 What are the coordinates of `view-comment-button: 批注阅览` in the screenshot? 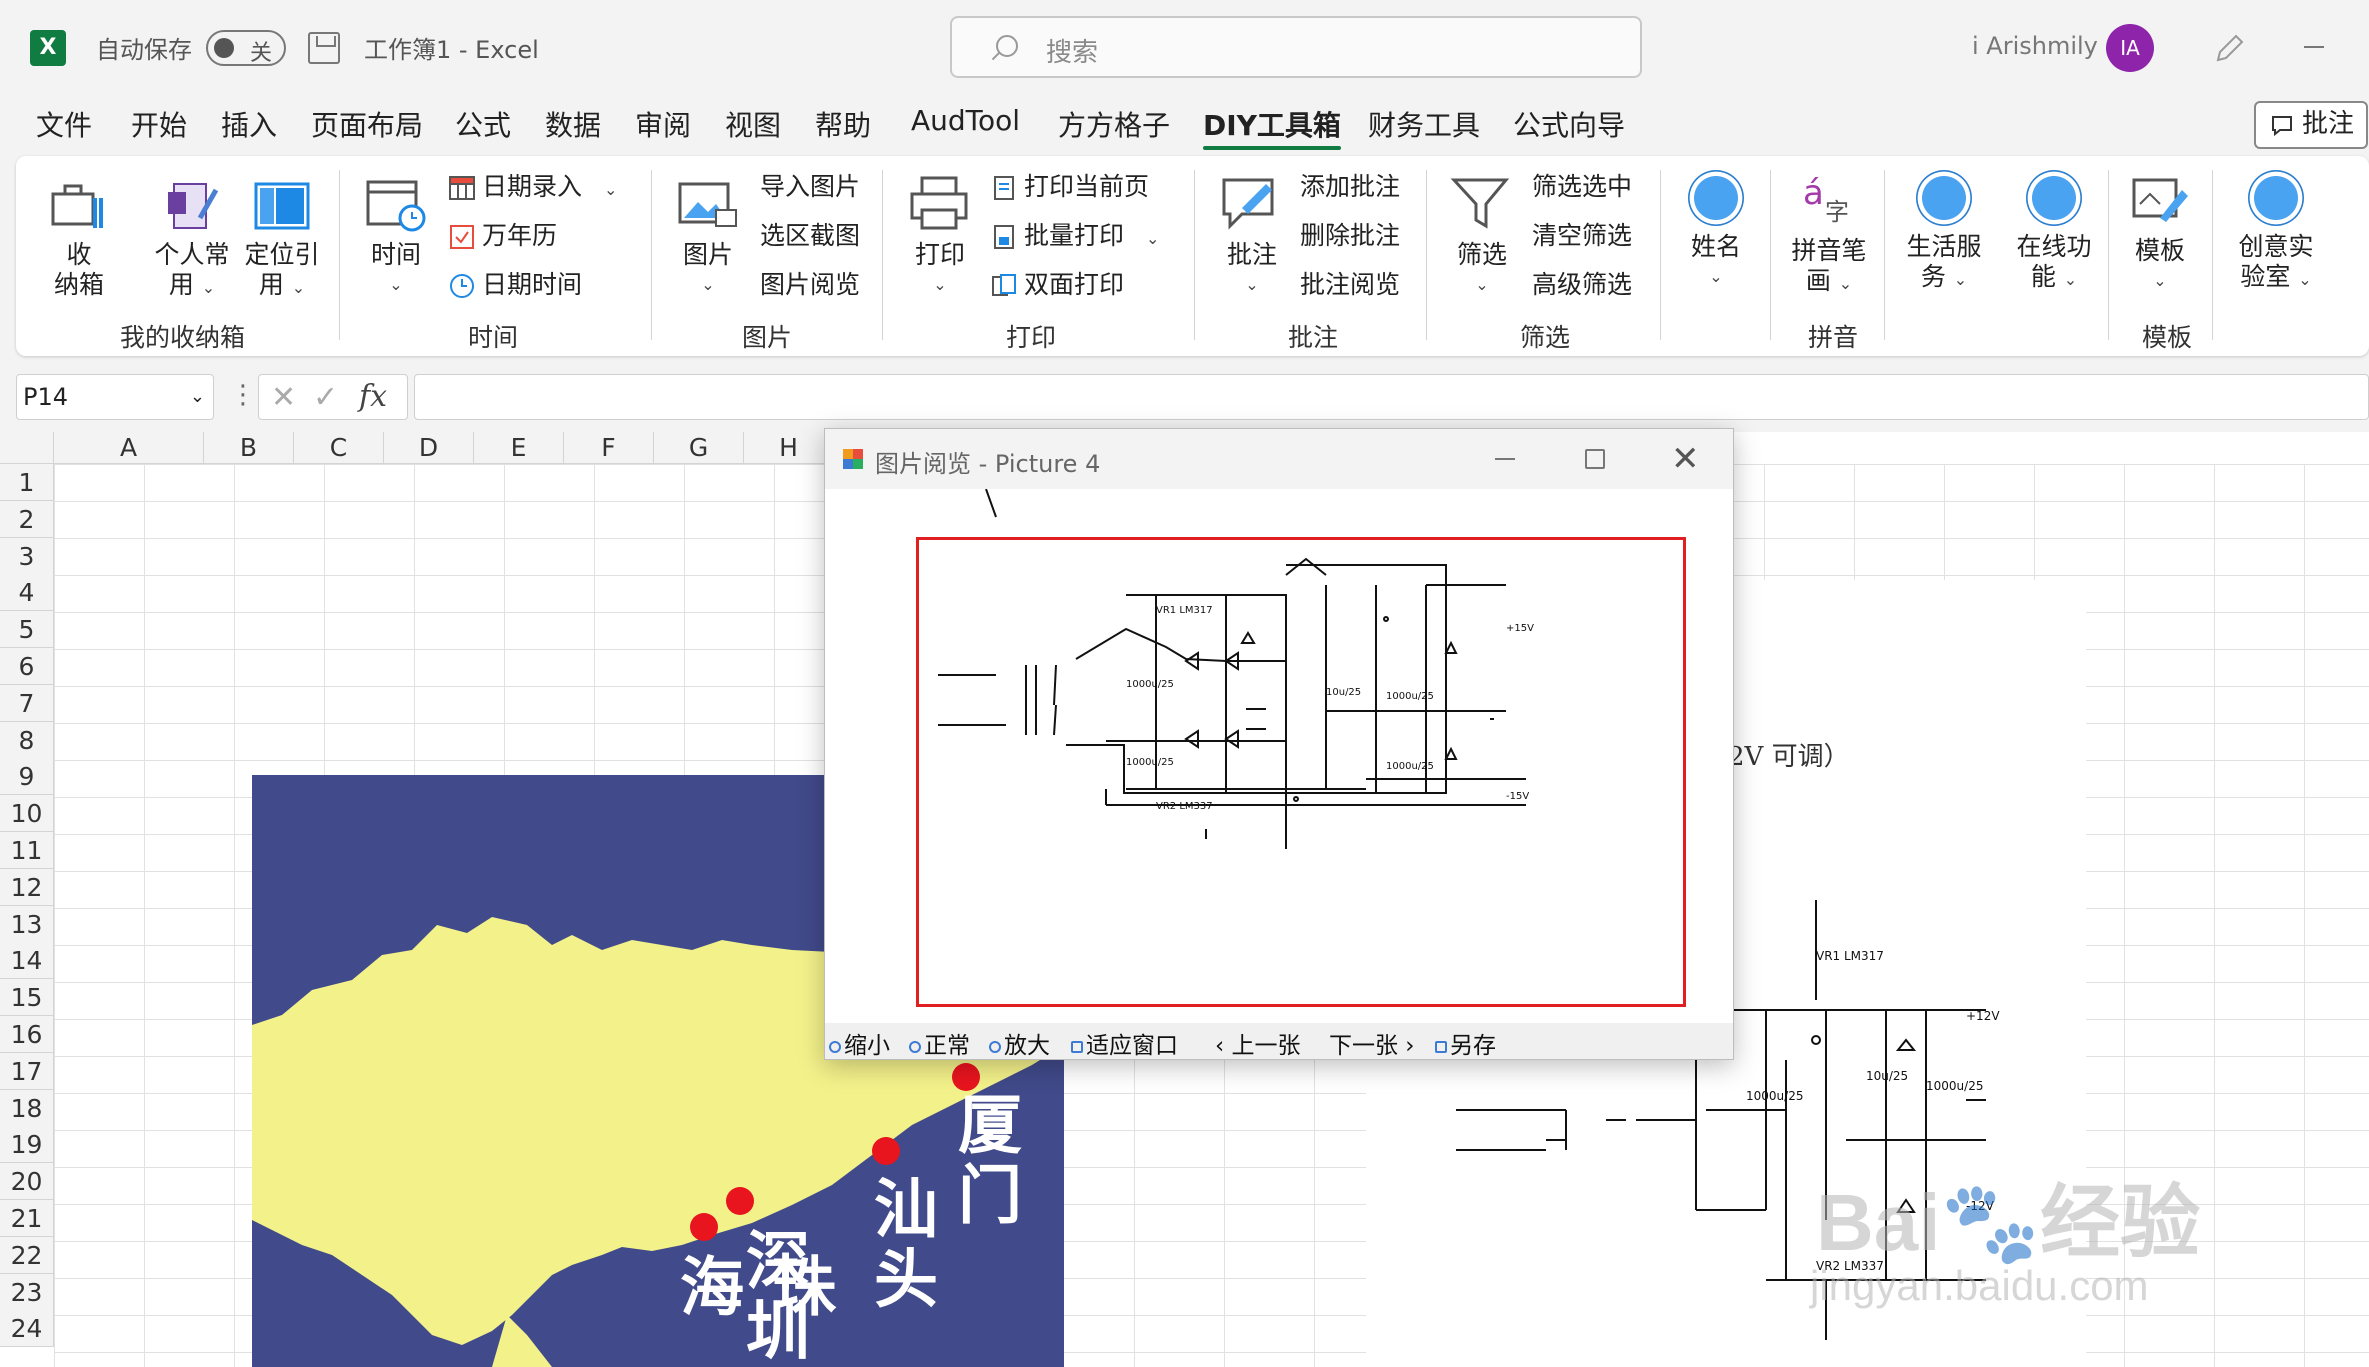 It's located at (1350, 285).